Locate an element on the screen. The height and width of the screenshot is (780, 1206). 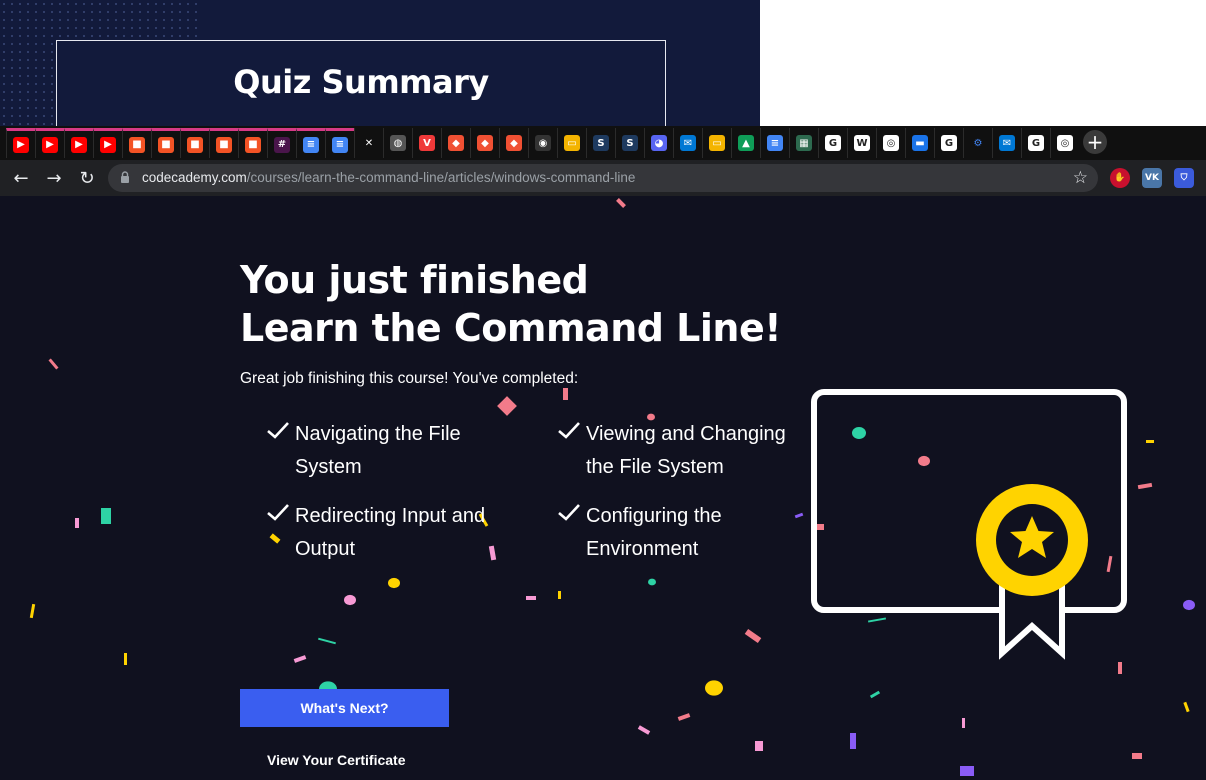
certificate-illustration is located at coordinates (969, 524).